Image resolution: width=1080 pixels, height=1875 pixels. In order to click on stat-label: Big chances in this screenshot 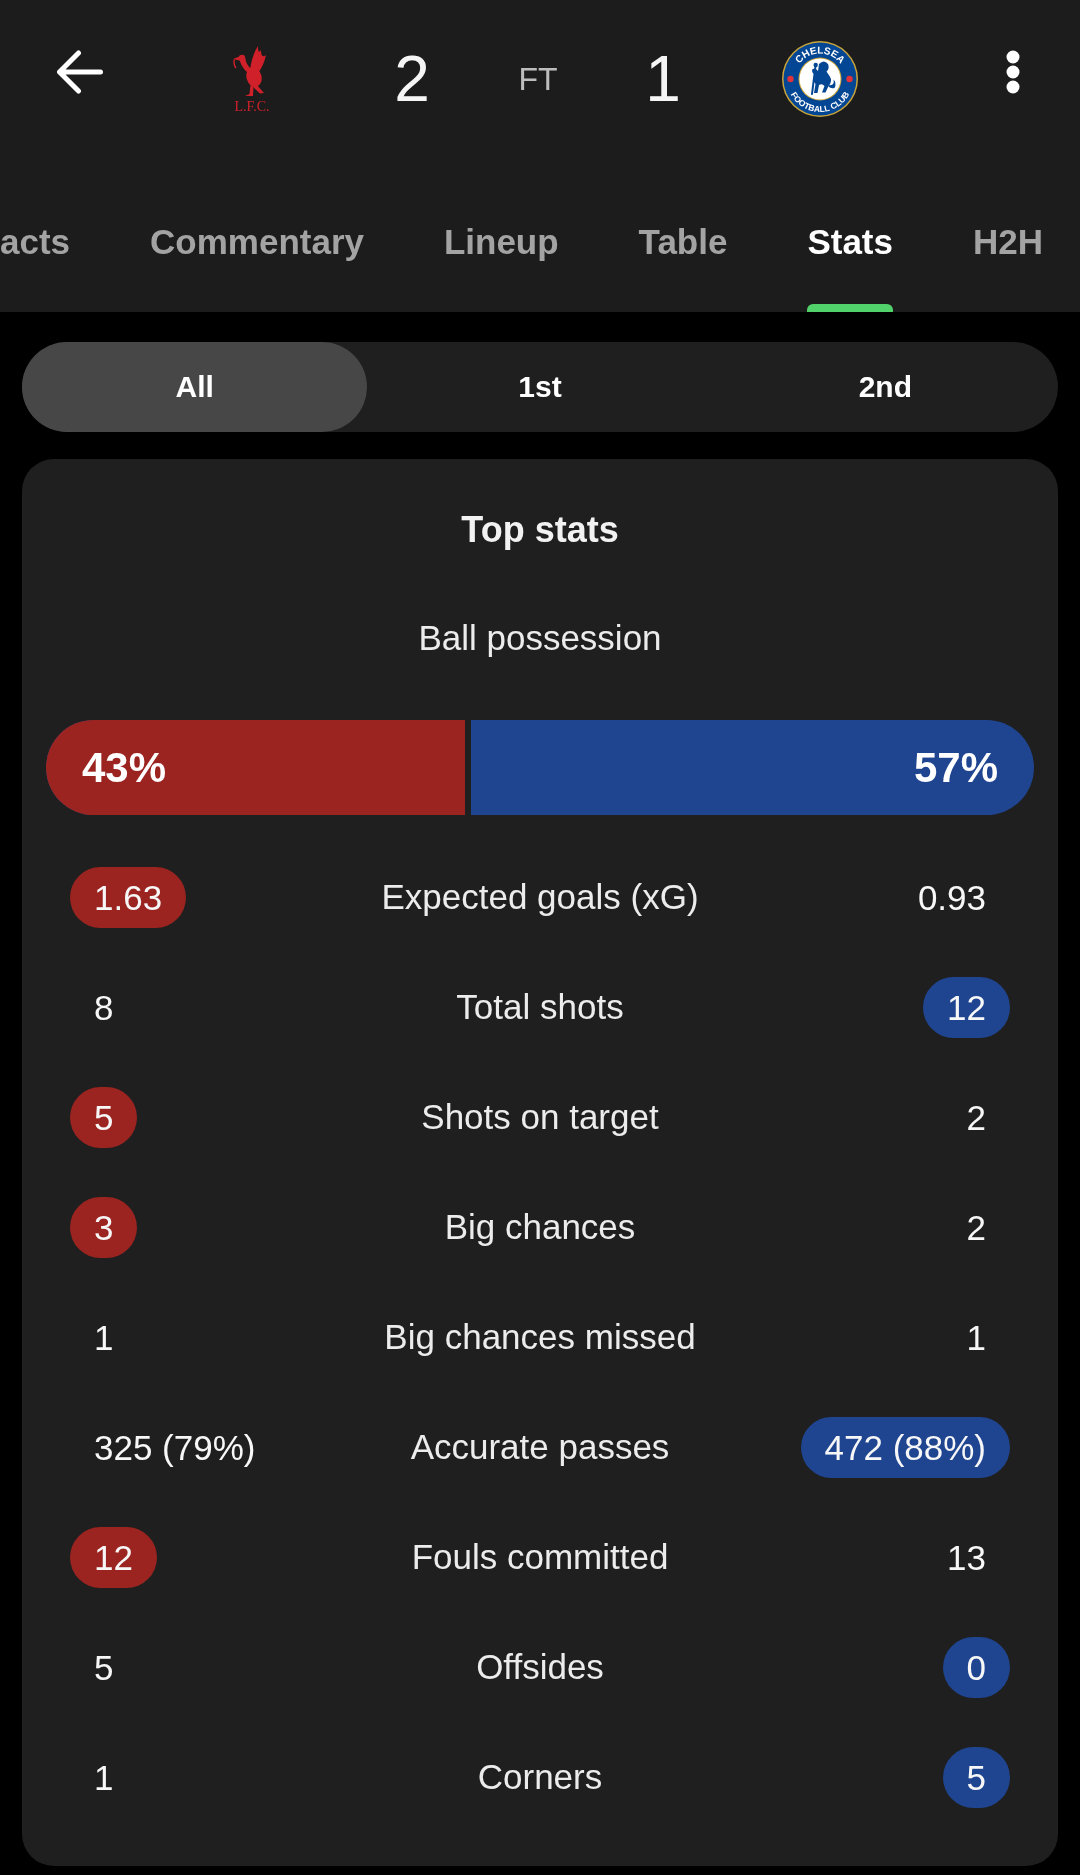, I will do `click(540, 1227)`.